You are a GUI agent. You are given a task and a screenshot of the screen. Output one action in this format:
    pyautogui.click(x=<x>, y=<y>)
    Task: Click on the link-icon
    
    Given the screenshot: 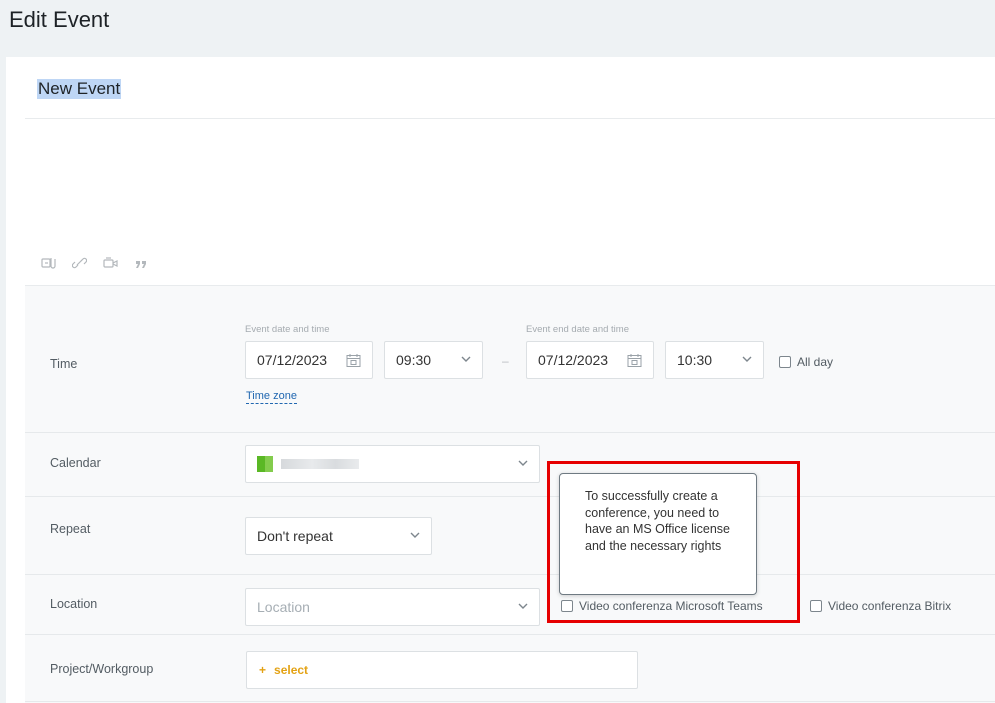 What is the action you would take?
    pyautogui.click(x=79, y=263)
    